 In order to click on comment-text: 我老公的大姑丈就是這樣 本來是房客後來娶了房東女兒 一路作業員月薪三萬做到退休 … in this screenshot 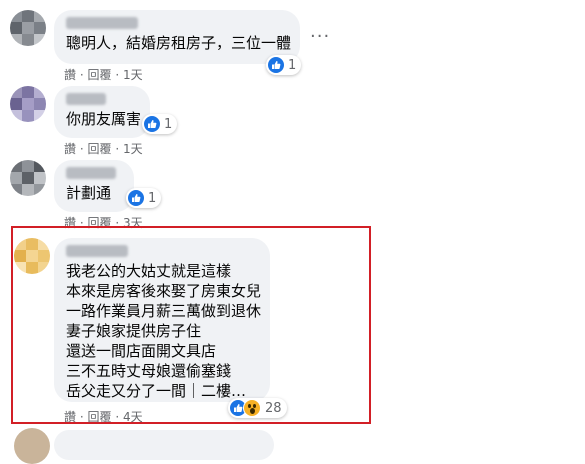, I will do `click(164, 331)`.